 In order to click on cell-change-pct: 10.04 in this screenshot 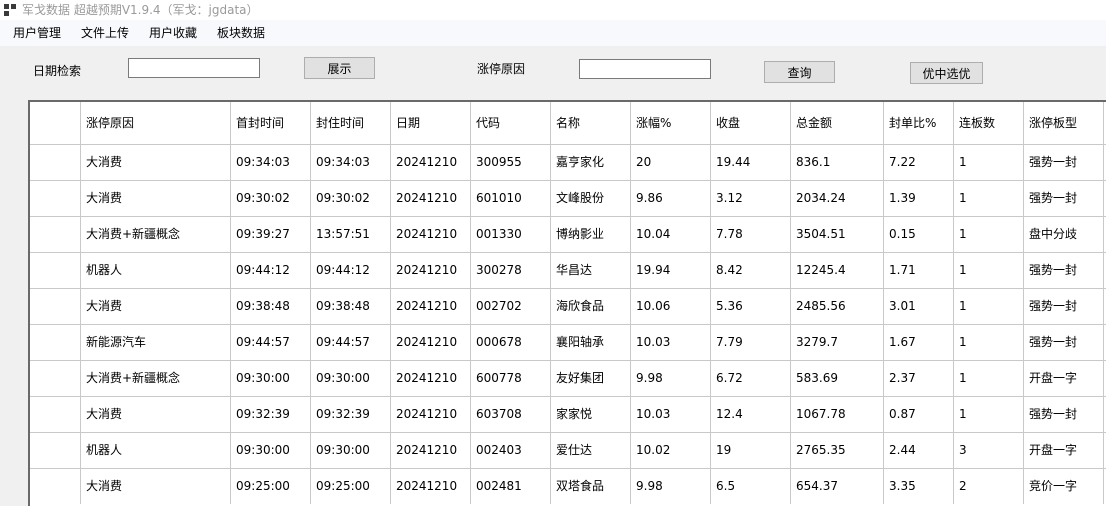, I will do `click(671, 234)`.